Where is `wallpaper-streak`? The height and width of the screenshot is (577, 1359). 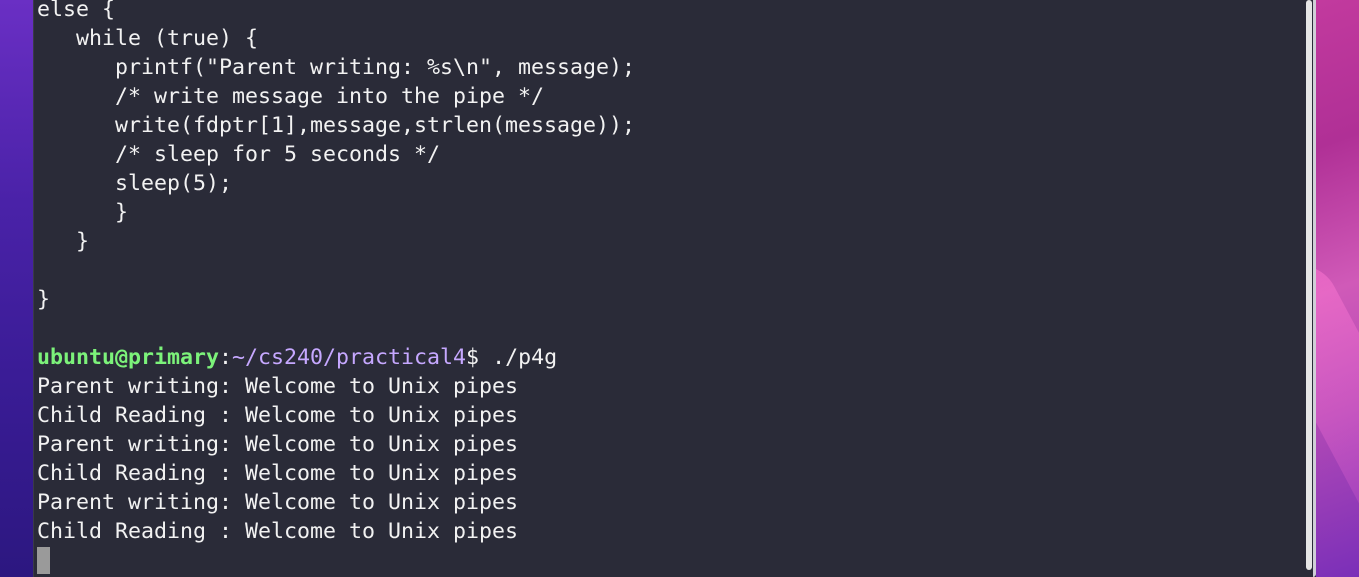
wallpaper-streak is located at coordinates (1337, 414).